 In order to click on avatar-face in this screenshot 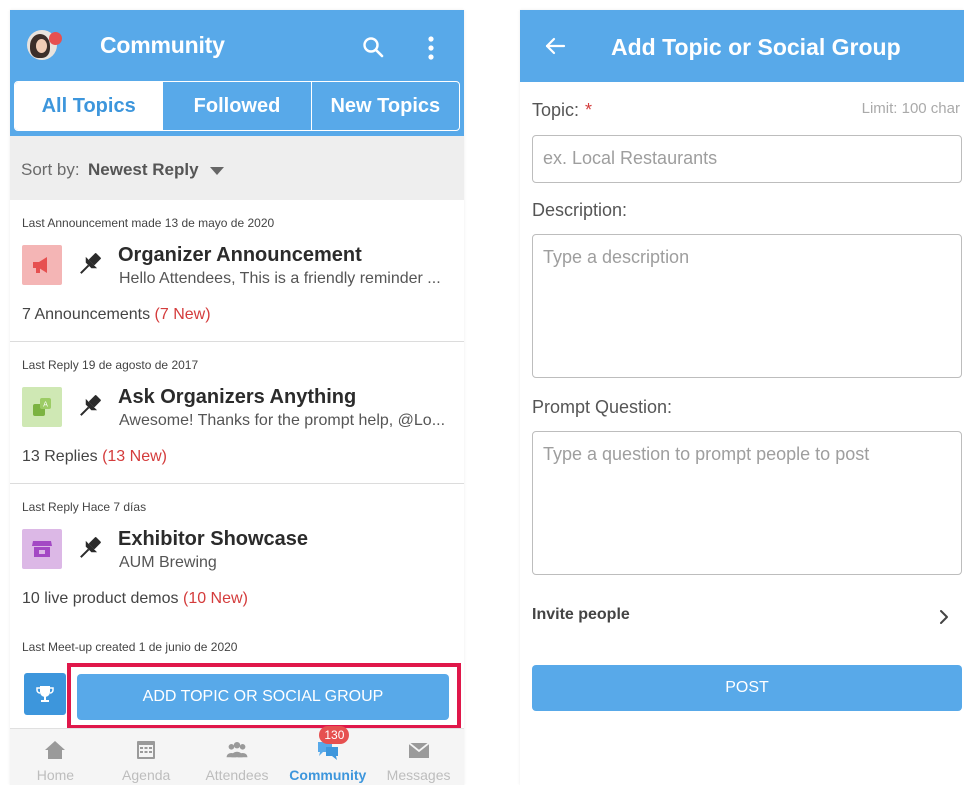, I will do `click(41, 46)`.